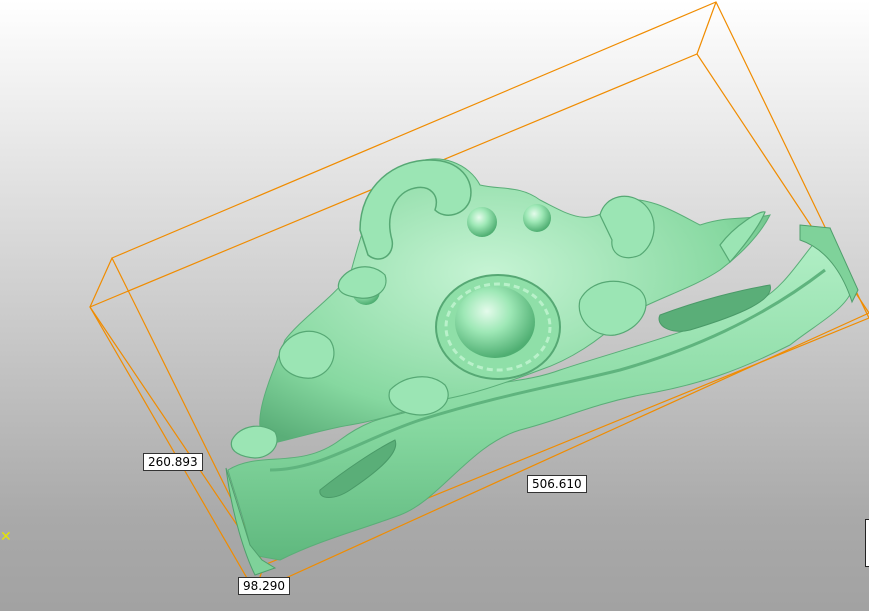 The image size is (869, 611). I want to click on model-right-leaf, so click(612, 308).